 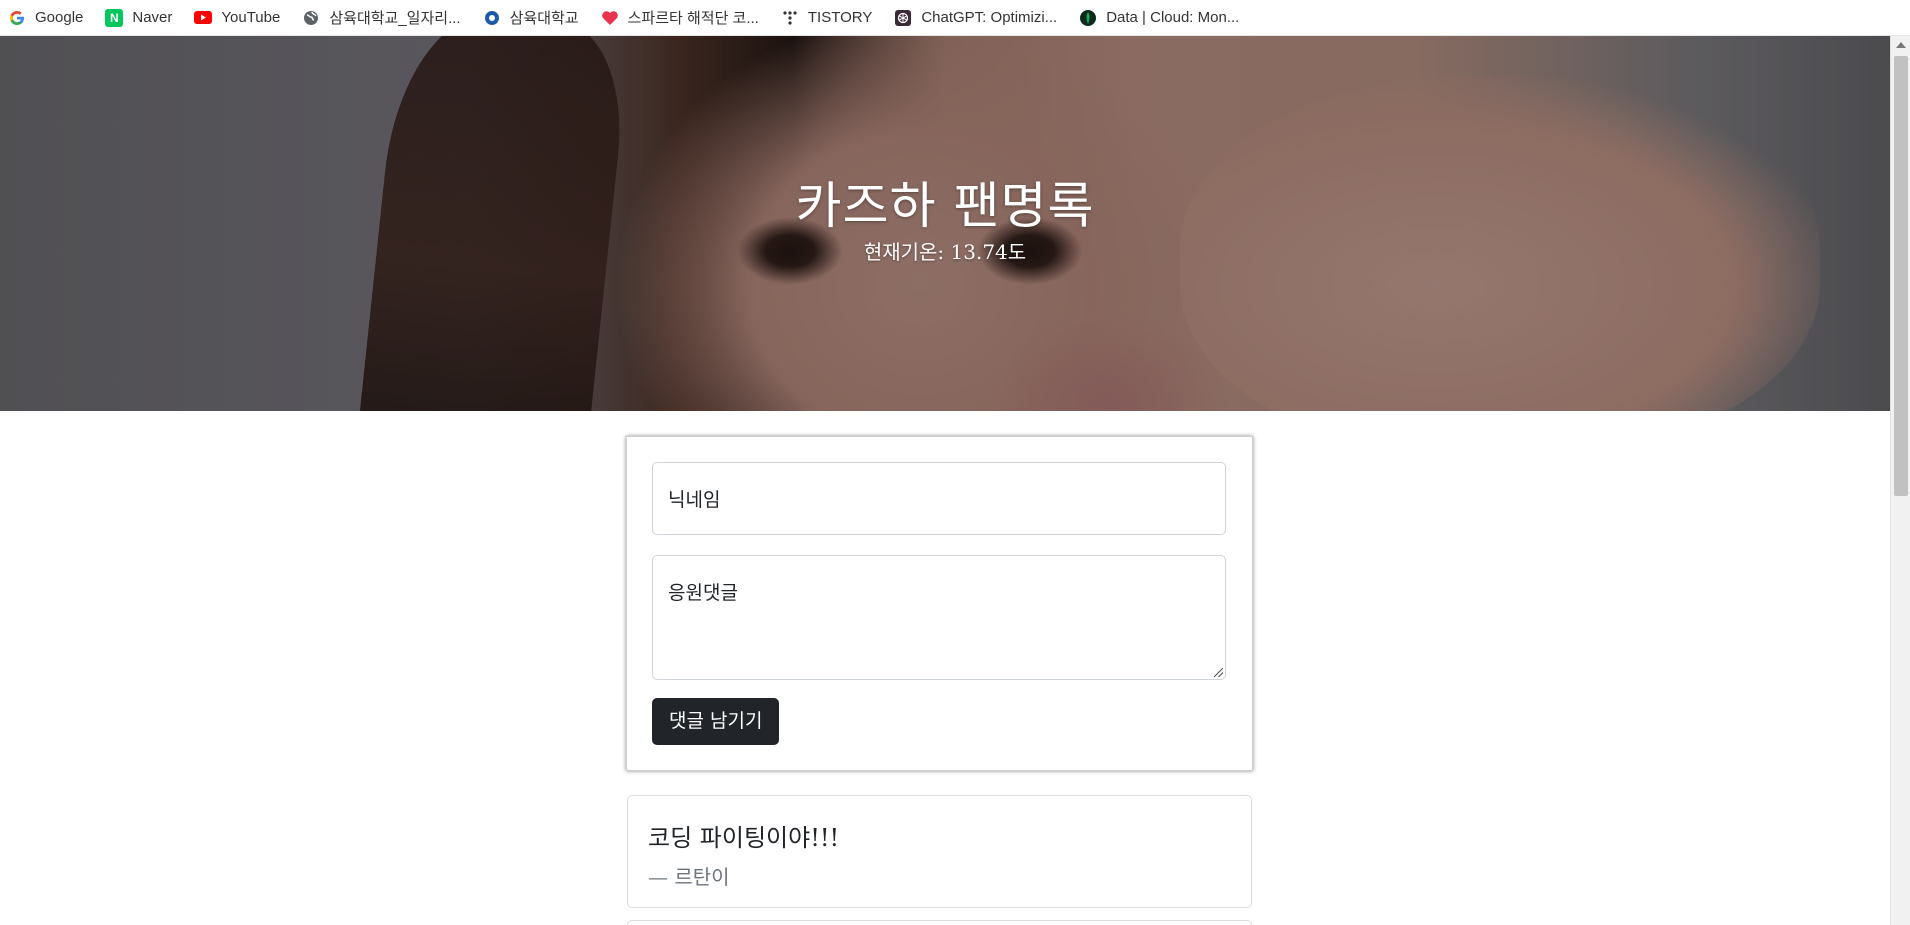 What do you see at coordinates (1088, 18) in the screenshot?
I see `mongodb-icon` at bounding box center [1088, 18].